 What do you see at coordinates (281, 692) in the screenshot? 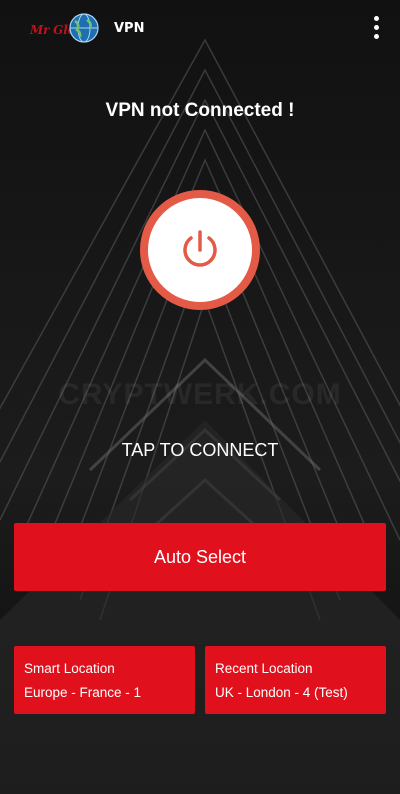
I see `recent-location-value: UK - London - 4 (Test)` at bounding box center [281, 692].